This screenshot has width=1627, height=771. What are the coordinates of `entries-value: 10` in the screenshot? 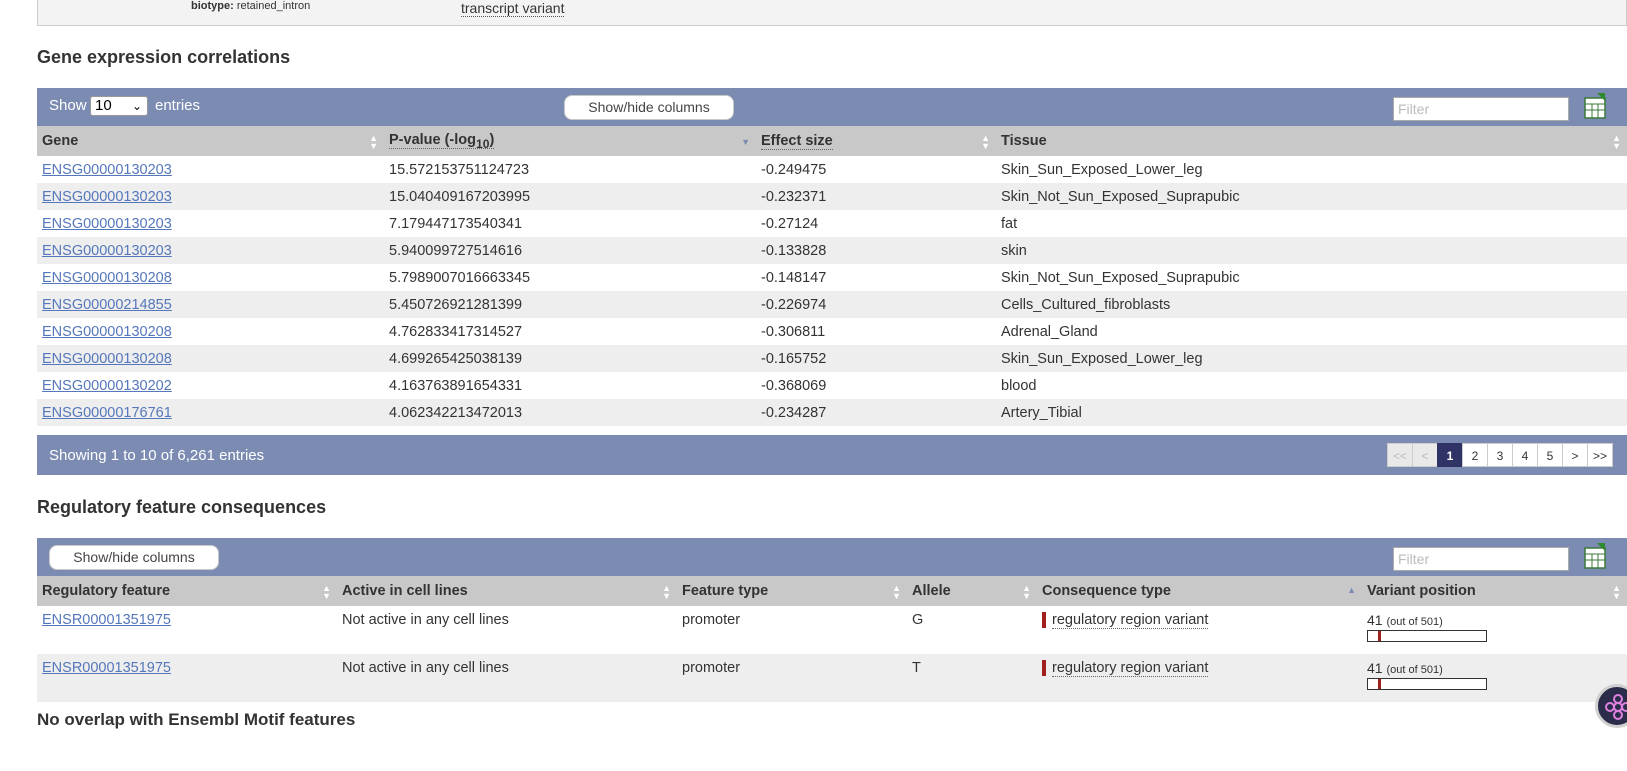 It's located at (103, 105).